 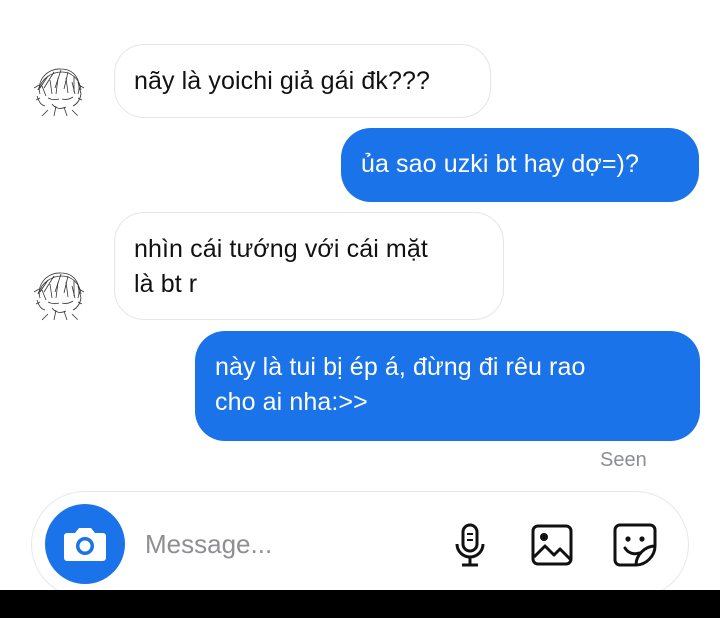 I want to click on camera-button, so click(x=85, y=544).